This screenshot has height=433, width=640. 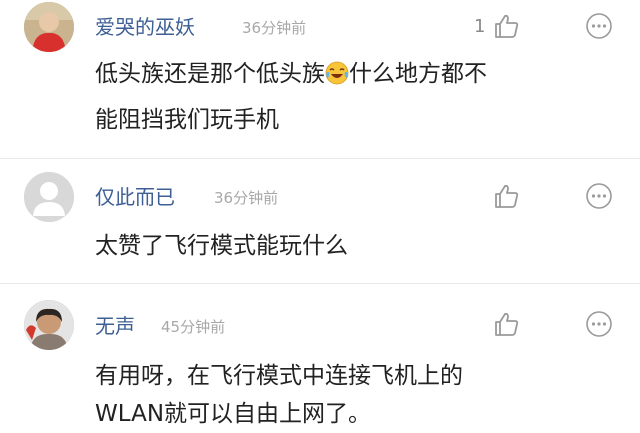 I want to click on username: 爱哭的巫妖, so click(x=145, y=27).